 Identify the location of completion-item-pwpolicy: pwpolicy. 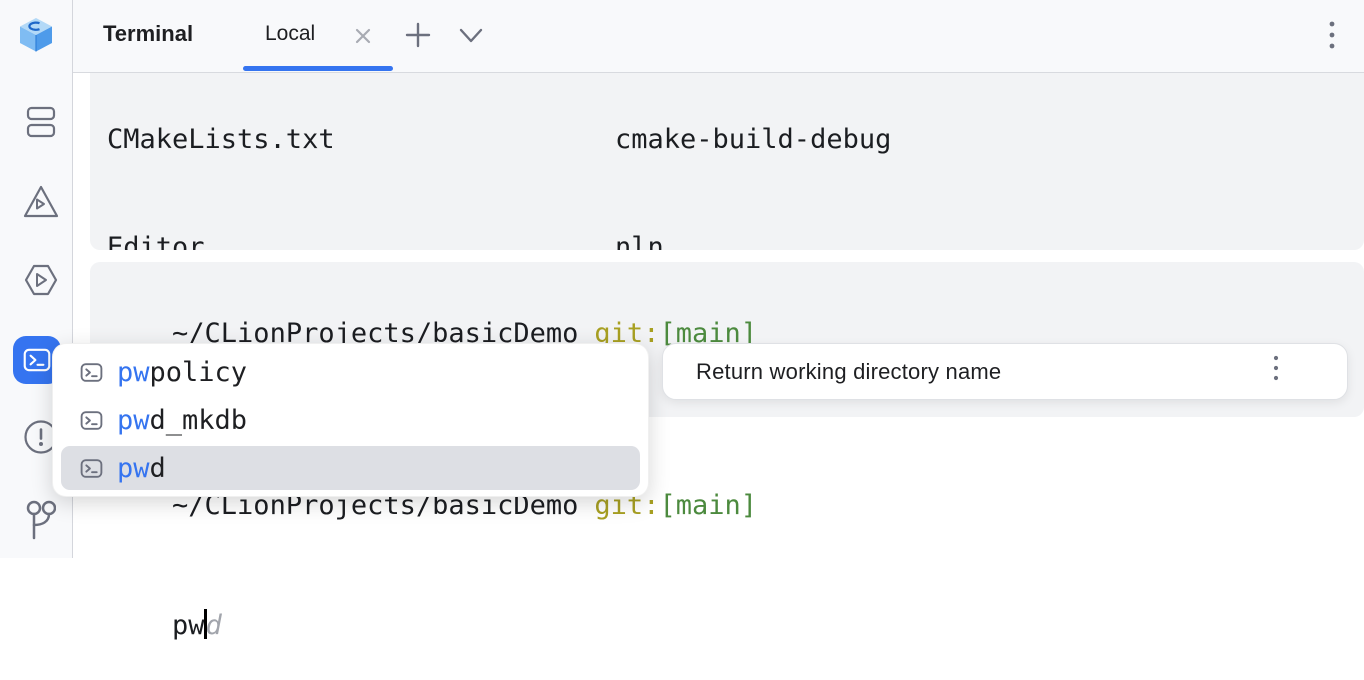
(350, 372).